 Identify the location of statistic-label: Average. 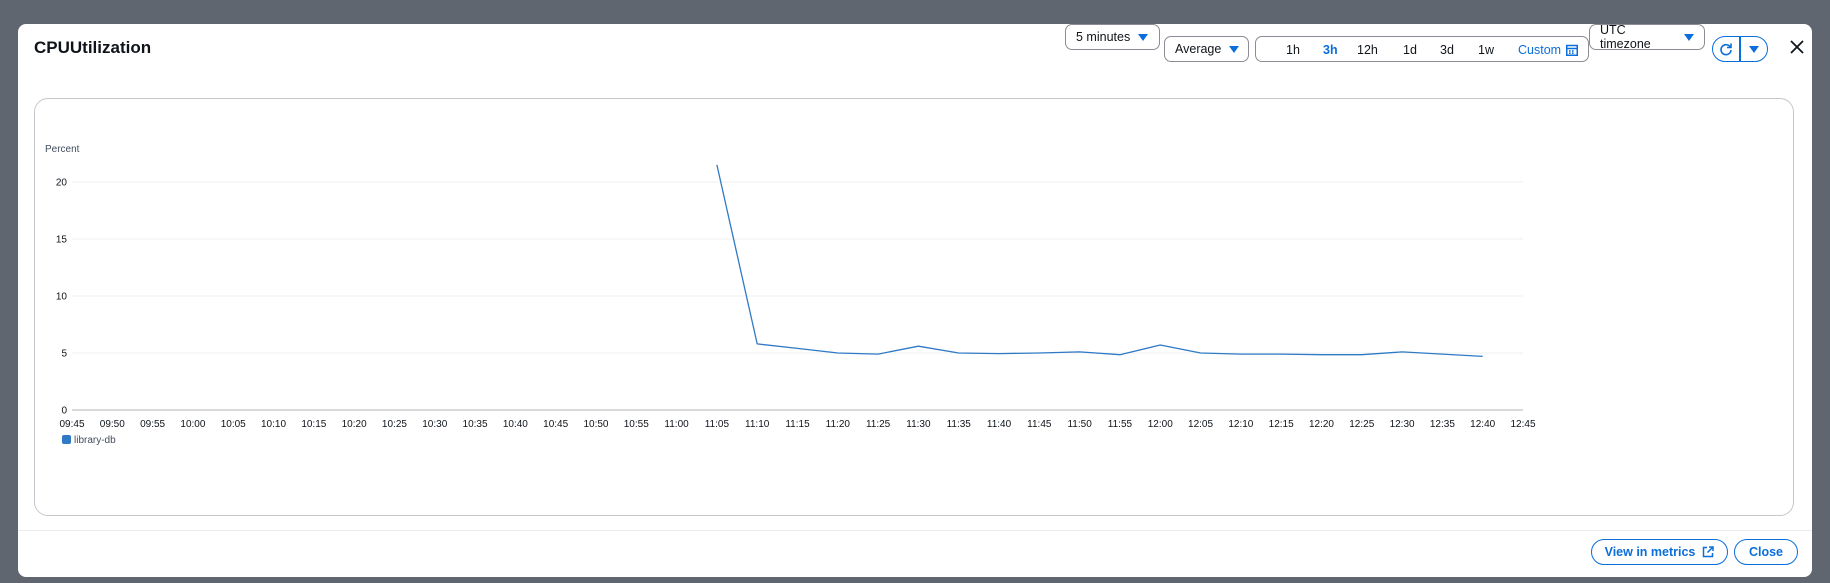
(1198, 49).